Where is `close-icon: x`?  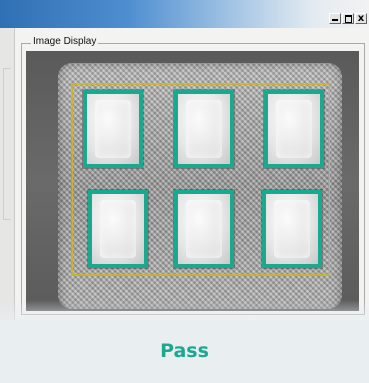 close-icon: x is located at coordinates (361, 18).